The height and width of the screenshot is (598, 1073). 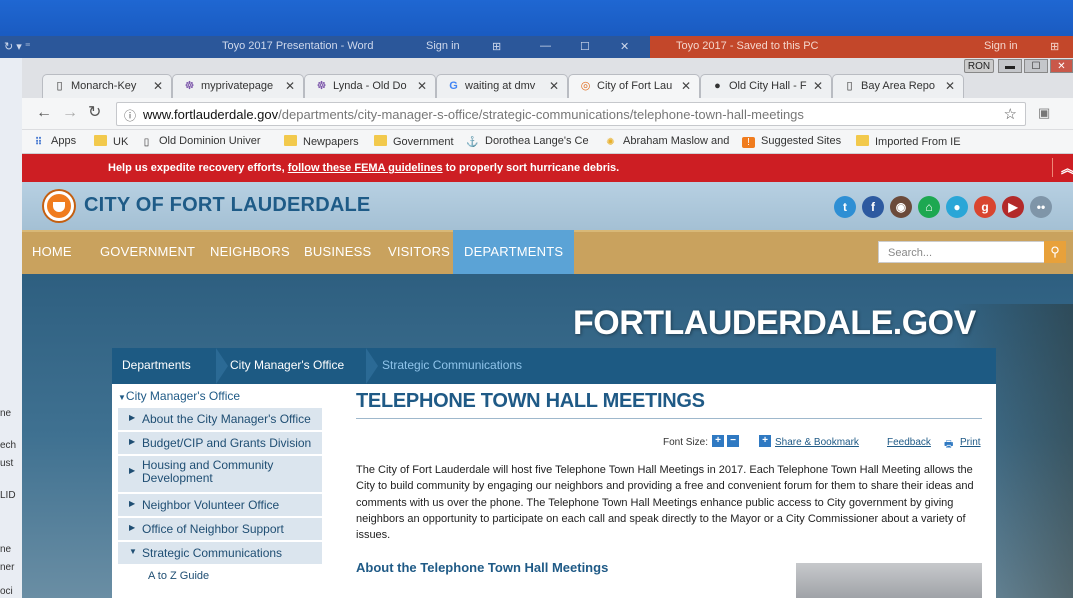 What do you see at coordinates (238, 86) in the screenshot?
I see `browser-tab: ☸ myprivatepage ✕` at bounding box center [238, 86].